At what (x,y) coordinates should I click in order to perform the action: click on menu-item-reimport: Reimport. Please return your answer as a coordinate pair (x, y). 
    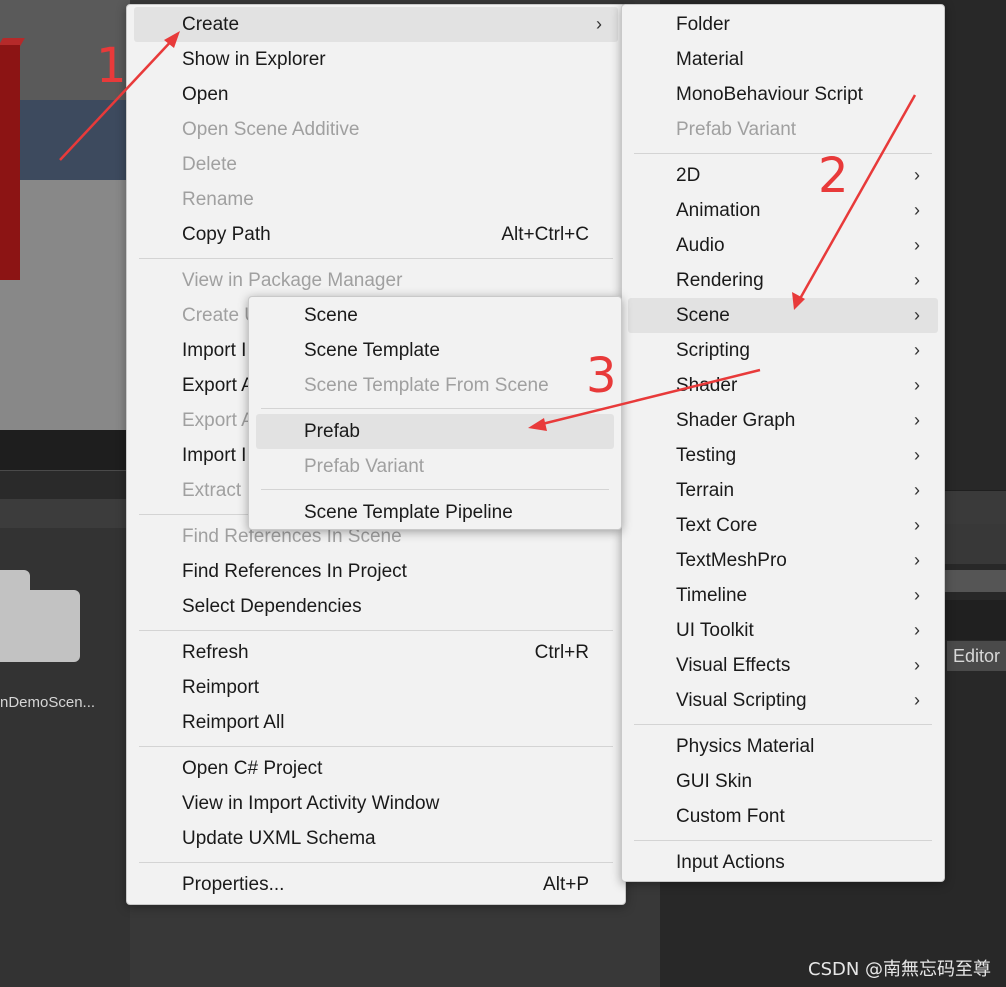
    Looking at the image, I should click on (376, 687).